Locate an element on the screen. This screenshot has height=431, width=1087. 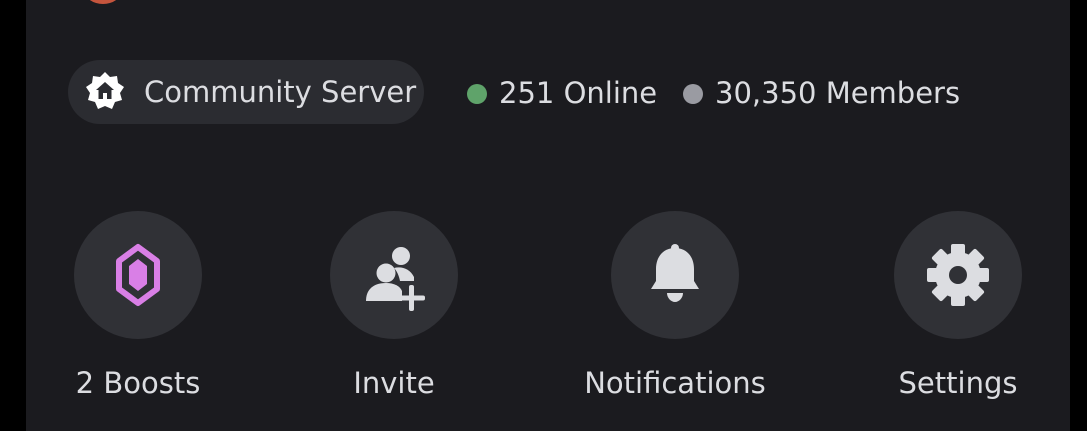
community-server-label: Community Server is located at coordinates (280, 92).